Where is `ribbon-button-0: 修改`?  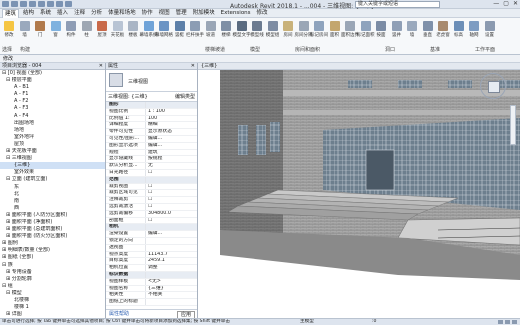
ribbon-button-0: 修改 is located at coordinates (9, 31).